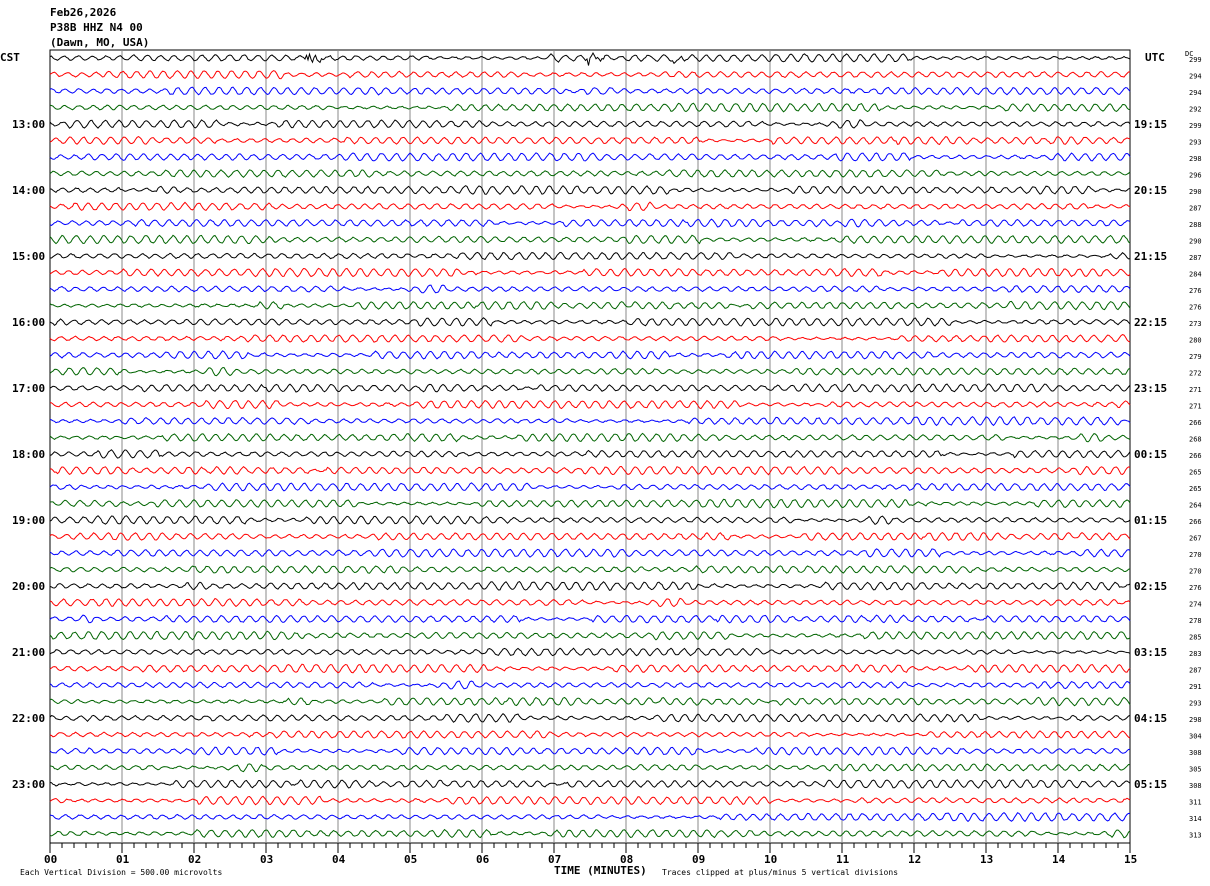 The height and width of the screenshot is (886, 1210). What do you see at coordinates (914, 859) in the screenshot?
I see `x-tick-label: 12` at bounding box center [914, 859].